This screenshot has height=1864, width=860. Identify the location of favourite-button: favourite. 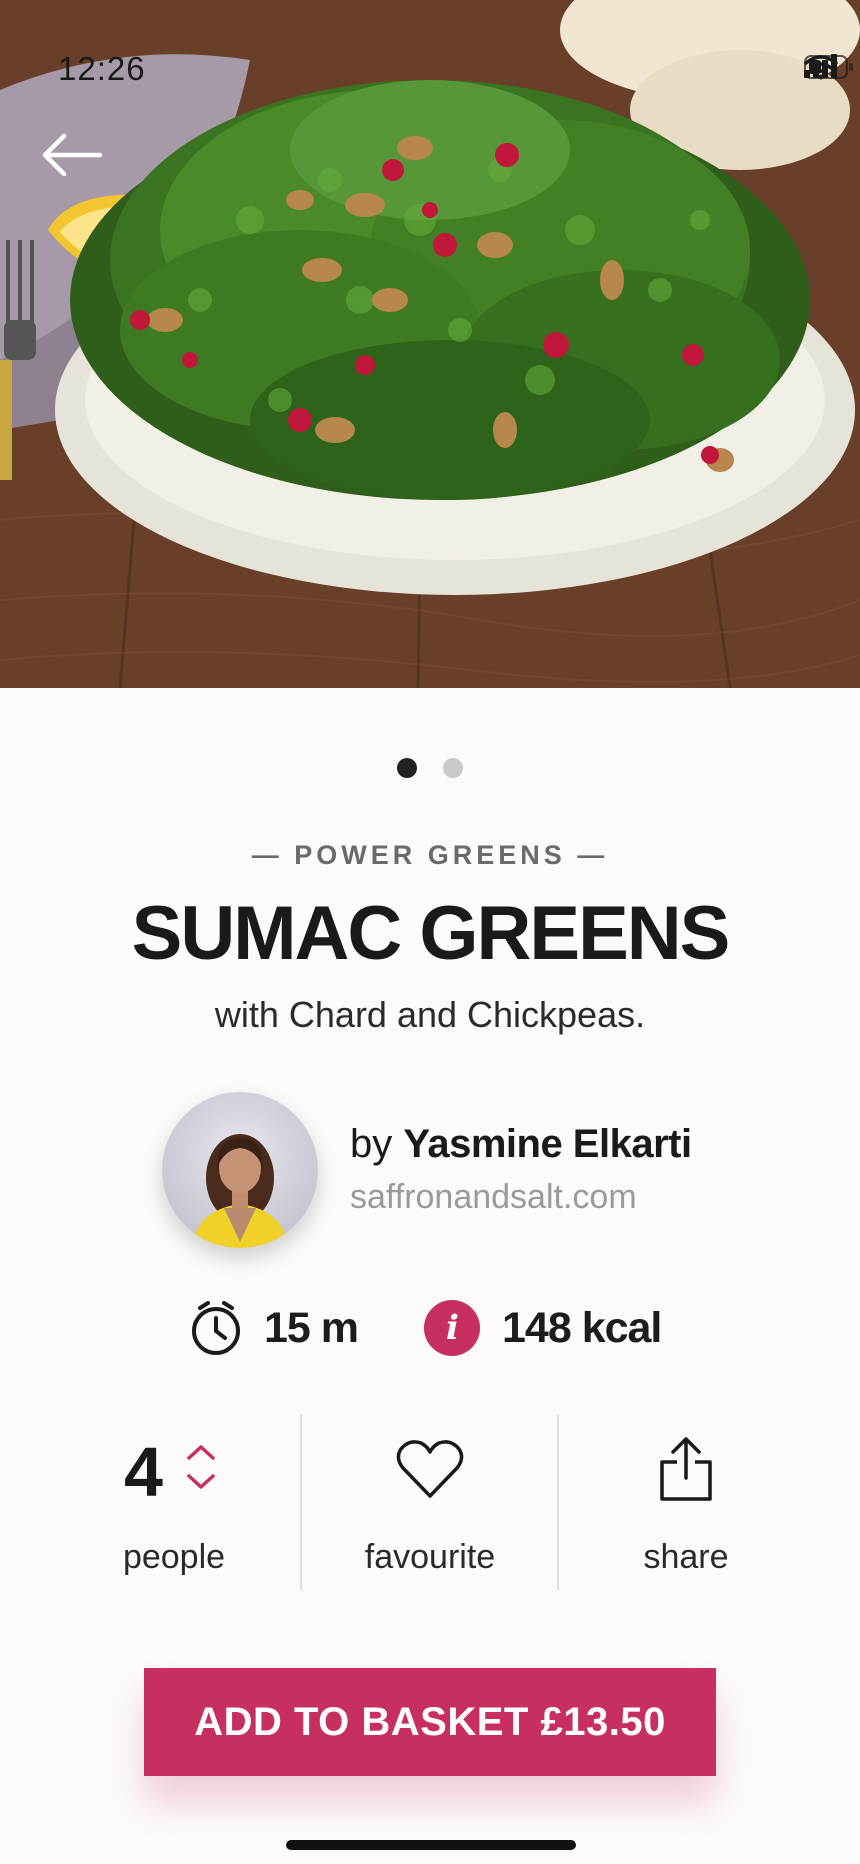
(430, 1502).